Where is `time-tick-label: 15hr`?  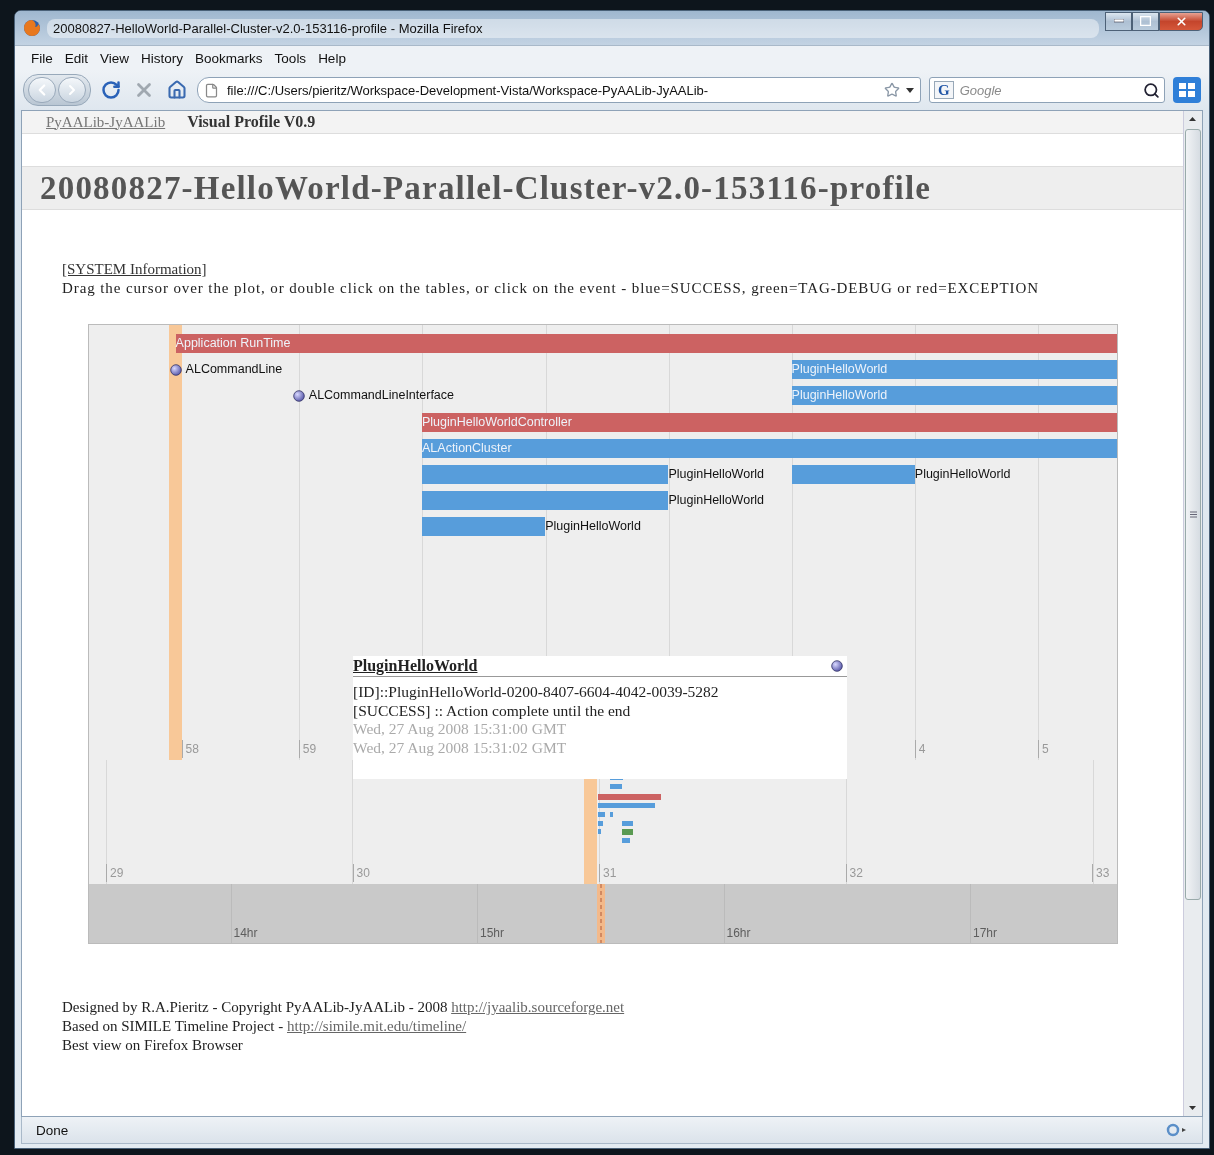 time-tick-label: 15hr is located at coordinates (492, 933).